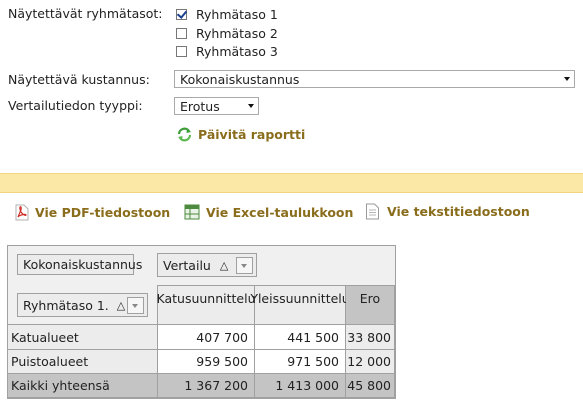  What do you see at coordinates (83, 264) in the screenshot?
I see `data-field-label: Kokonaiskustannus` at bounding box center [83, 264].